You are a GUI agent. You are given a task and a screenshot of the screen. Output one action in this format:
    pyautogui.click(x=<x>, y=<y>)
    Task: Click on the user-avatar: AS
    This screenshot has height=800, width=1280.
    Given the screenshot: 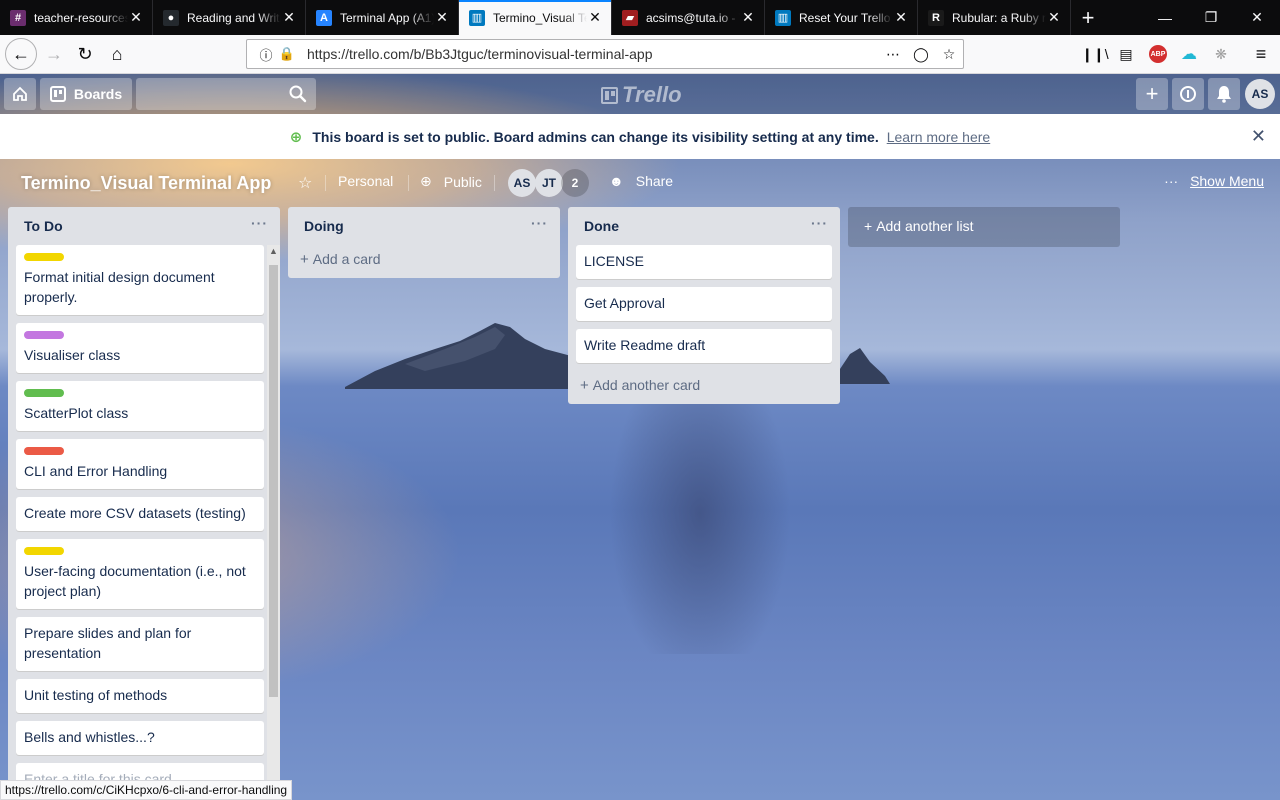 What is the action you would take?
    pyautogui.click(x=1260, y=94)
    